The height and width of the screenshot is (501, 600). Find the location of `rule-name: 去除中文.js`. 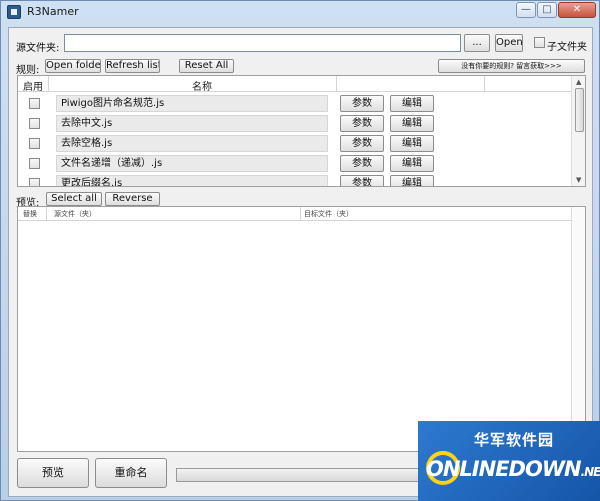

rule-name: 去除中文.js is located at coordinates (192, 123).